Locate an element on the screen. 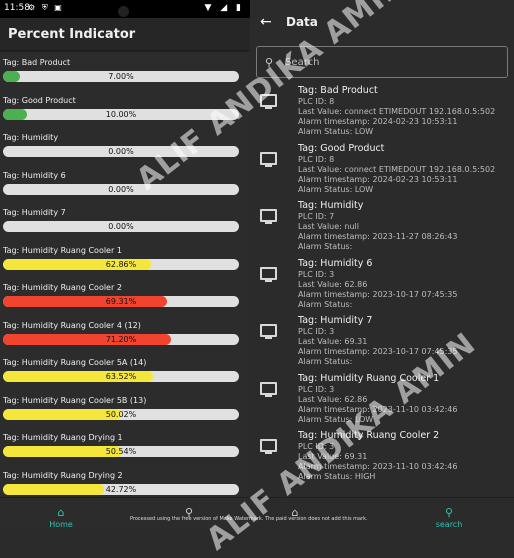 The image size is (514, 558). data-last-value: Last Value: 69.31 is located at coordinates (333, 456).